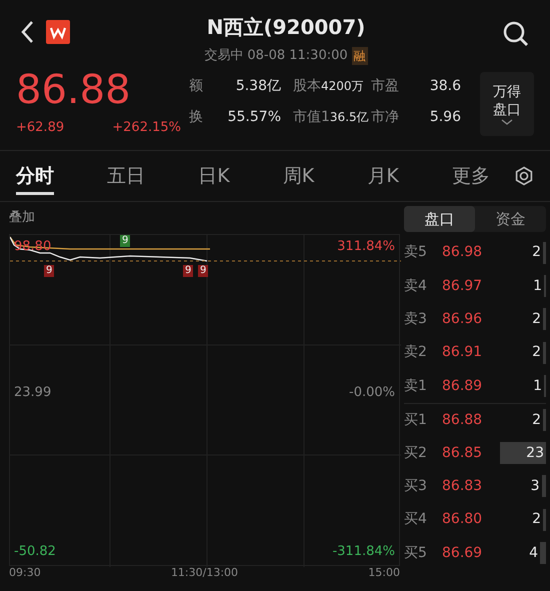 The width and height of the screenshot is (550, 591). I want to click on settings-icon, so click(524, 176).